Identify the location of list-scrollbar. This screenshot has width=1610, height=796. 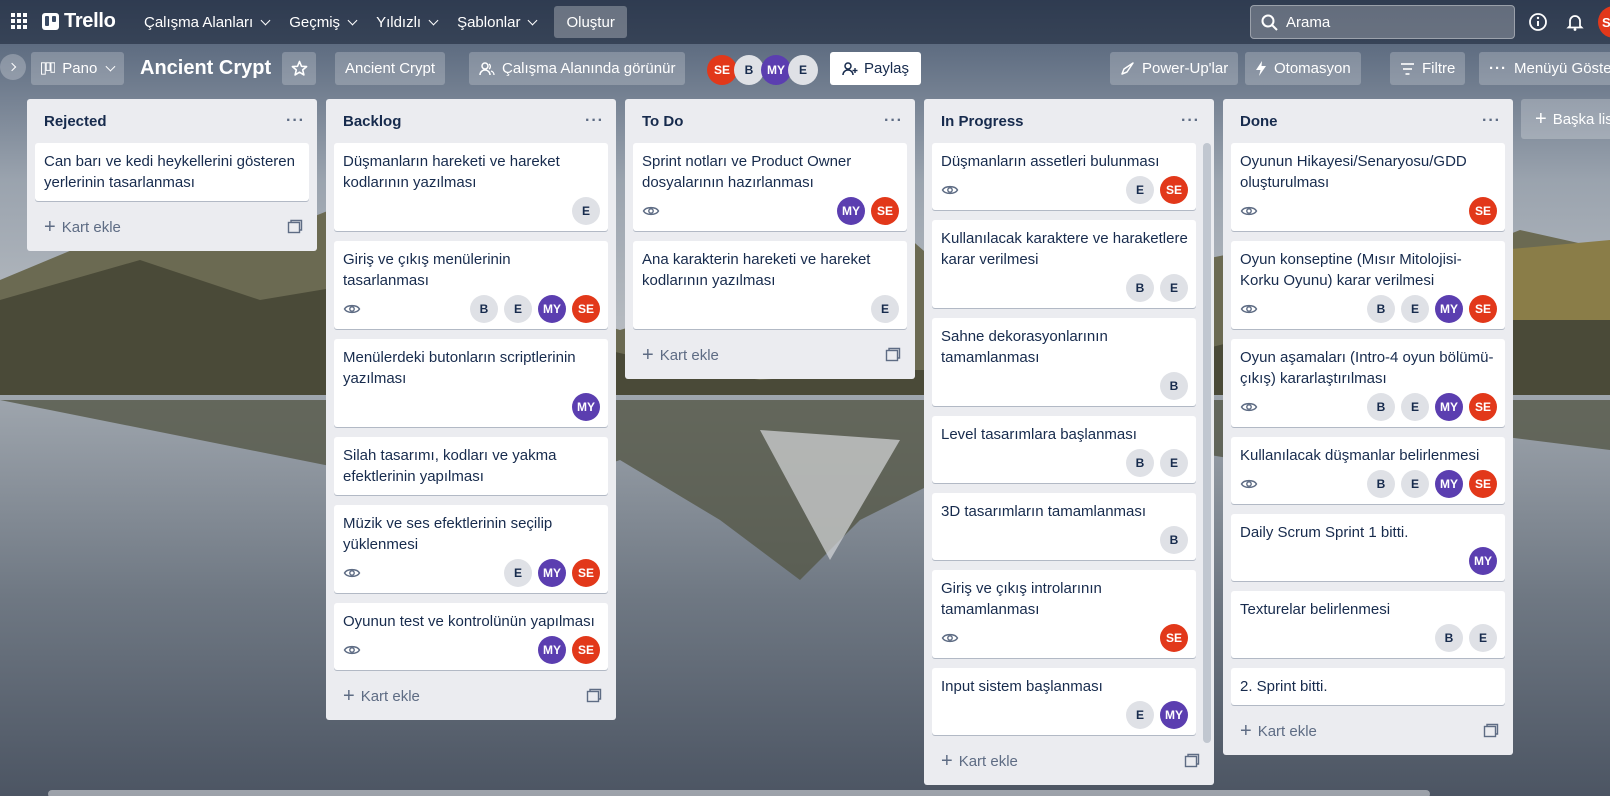
(1207, 443).